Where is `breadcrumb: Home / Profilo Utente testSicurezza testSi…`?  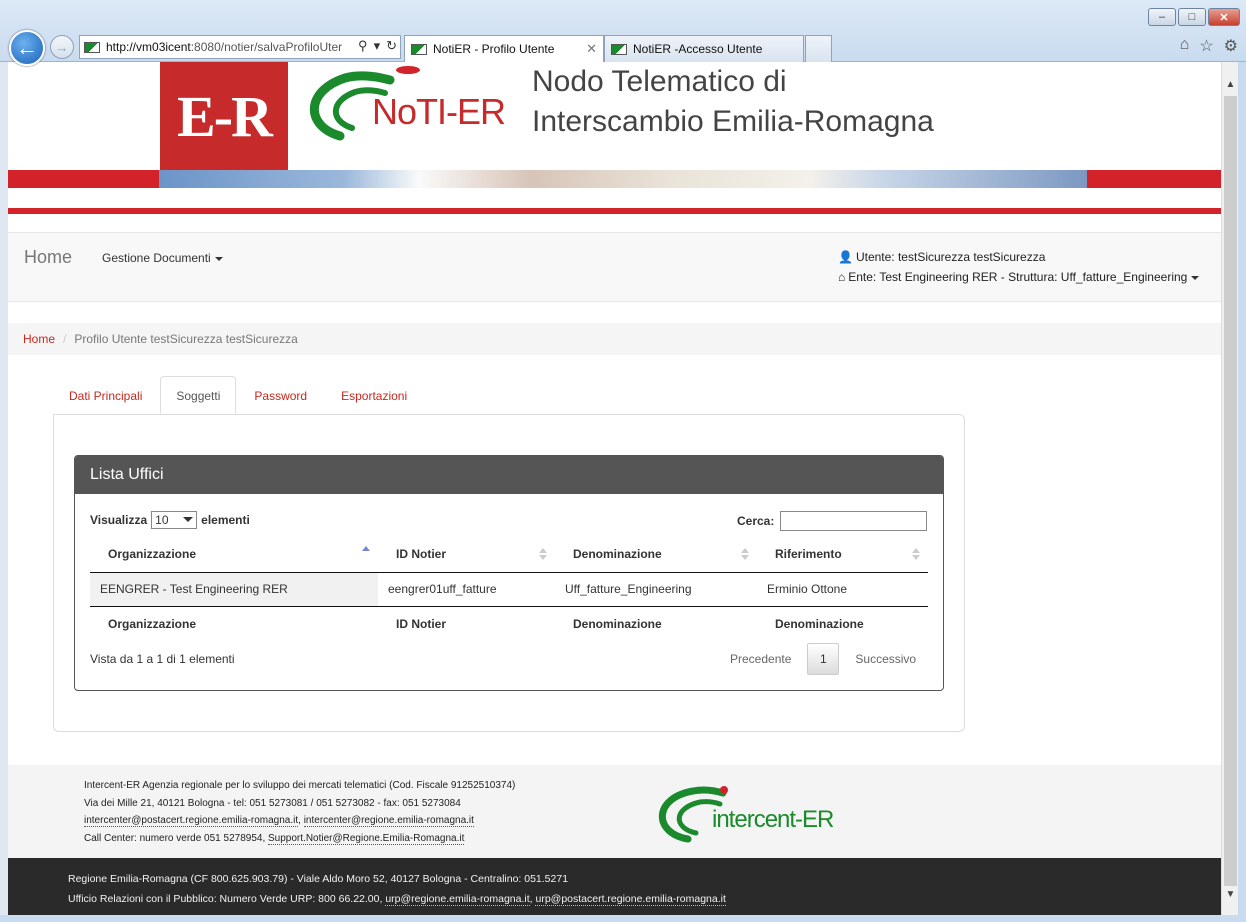
breadcrumb: Home / Profilo Utente testSicurezza testSi… is located at coordinates (614, 339).